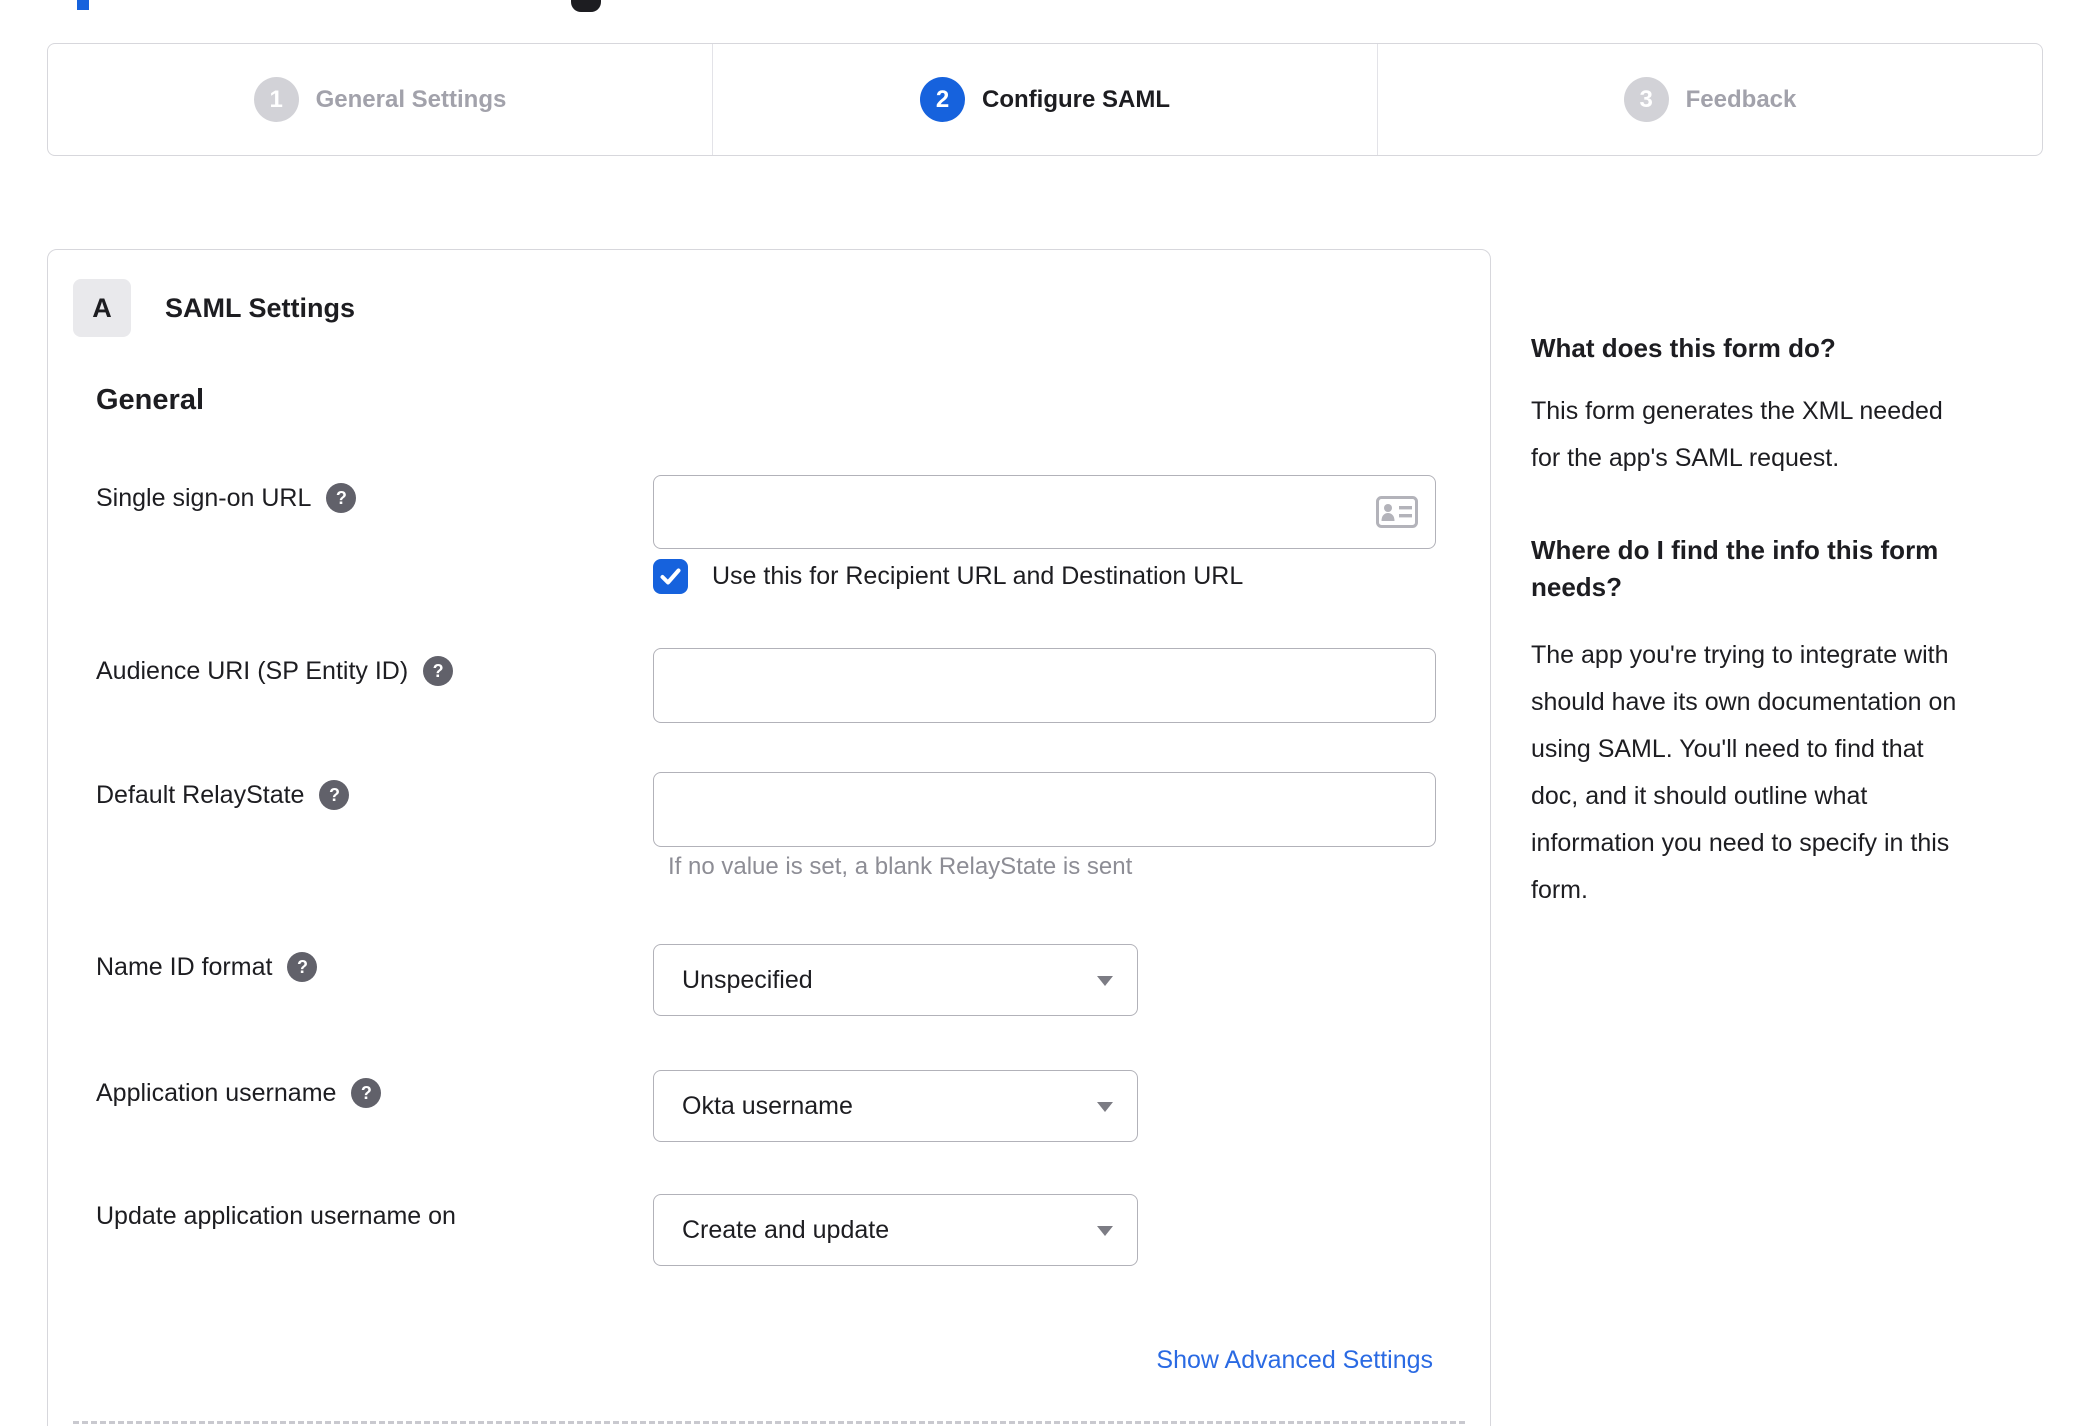 Image resolution: width=2092 pixels, height=1426 pixels. What do you see at coordinates (1646, 99) in the screenshot?
I see `step-number-badge: 3` at bounding box center [1646, 99].